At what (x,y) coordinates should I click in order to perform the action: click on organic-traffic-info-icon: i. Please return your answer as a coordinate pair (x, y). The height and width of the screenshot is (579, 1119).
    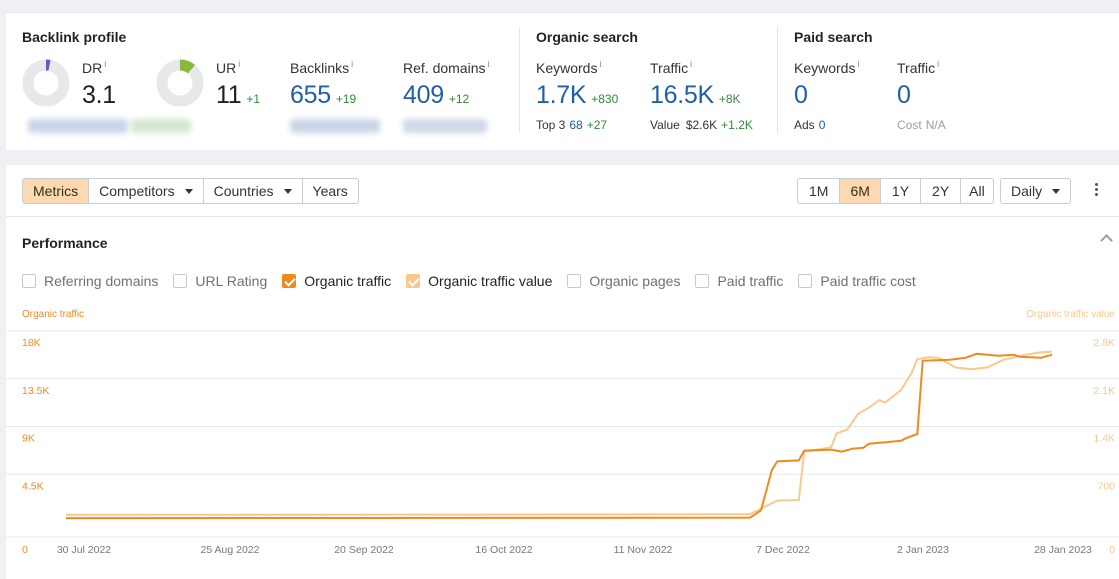
    Looking at the image, I should click on (691, 64).